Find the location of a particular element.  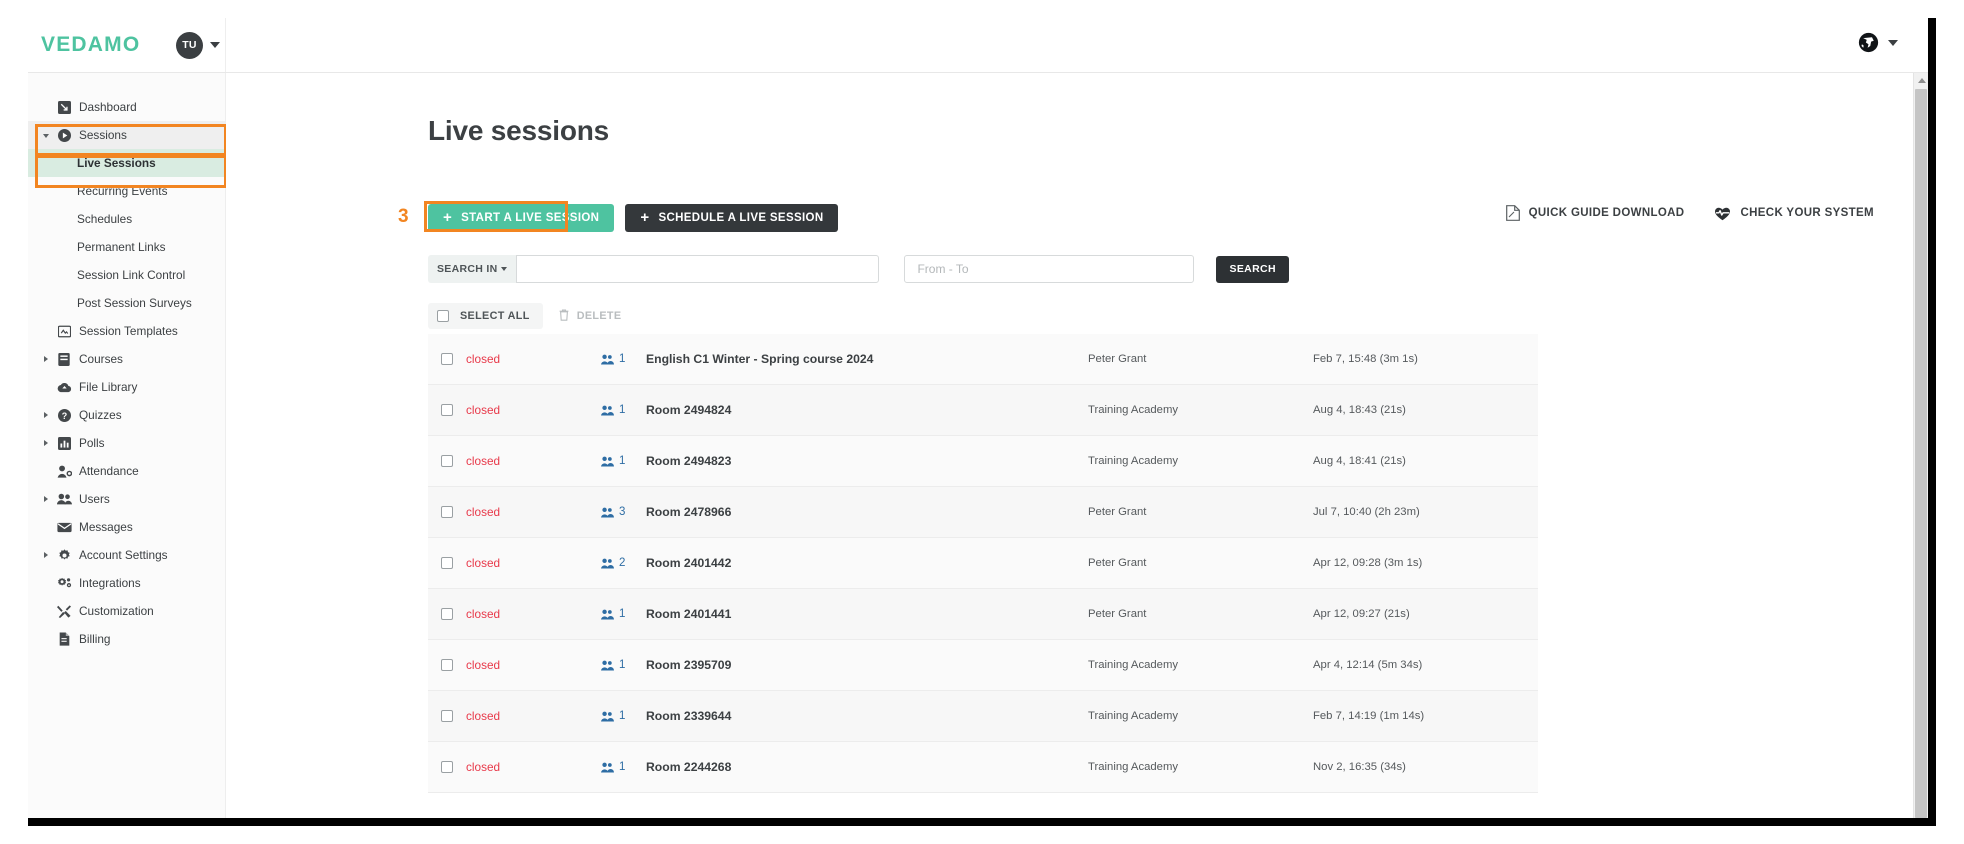

sidebar-item-attendance: Attendance is located at coordinates (126, 471).